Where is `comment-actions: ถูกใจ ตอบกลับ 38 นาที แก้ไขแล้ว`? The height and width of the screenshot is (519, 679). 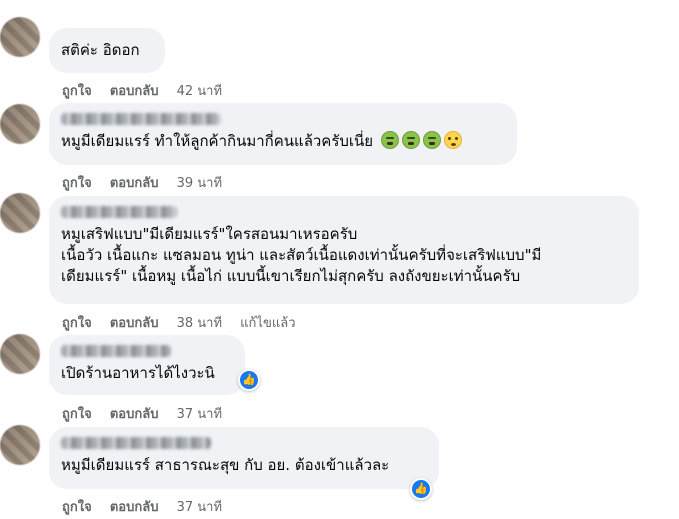 comment-actions: ถูกใจ ตอบกลับ 38 นาที แก้ไขแล้ว is located at coordinates (186, 322).